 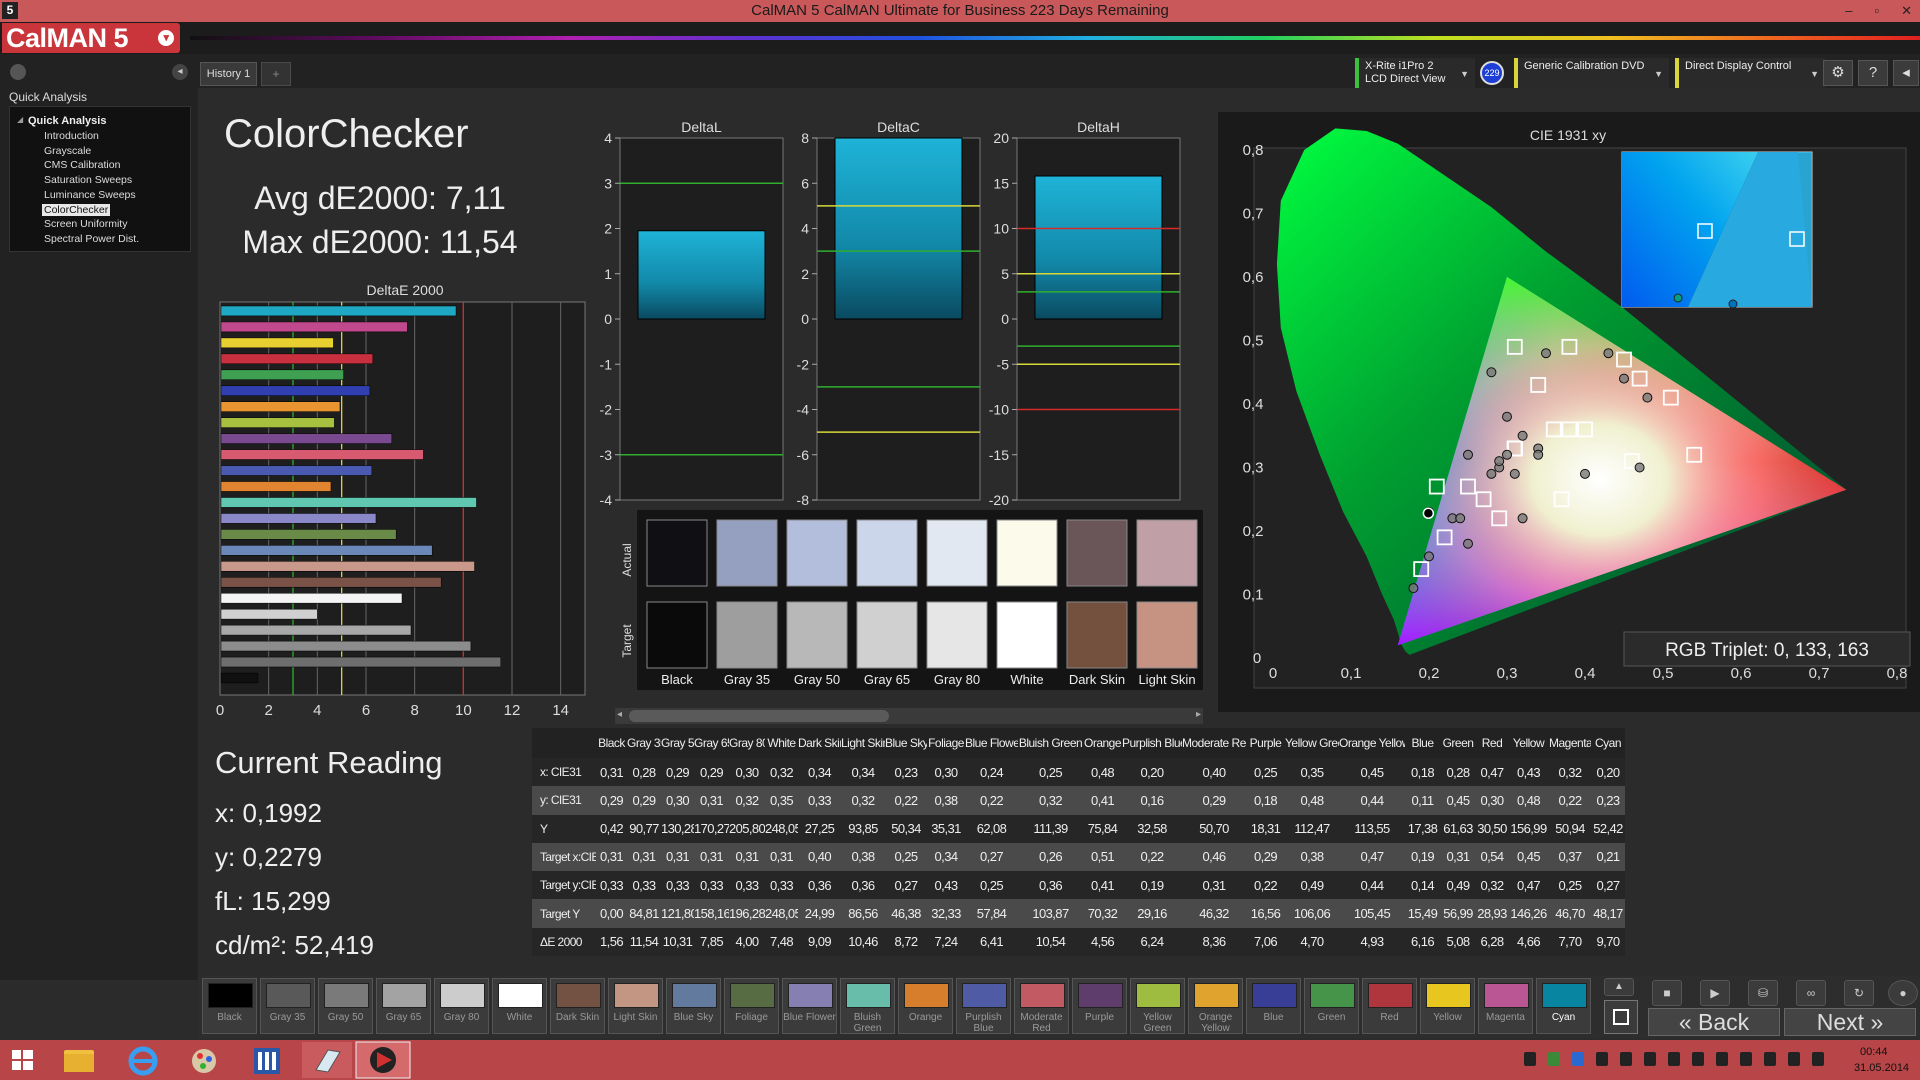 What do you see at coordinates (1838, 73) in the screenshot?
I see `settings-icon: ⚙` at bounding box center [1838, 73].